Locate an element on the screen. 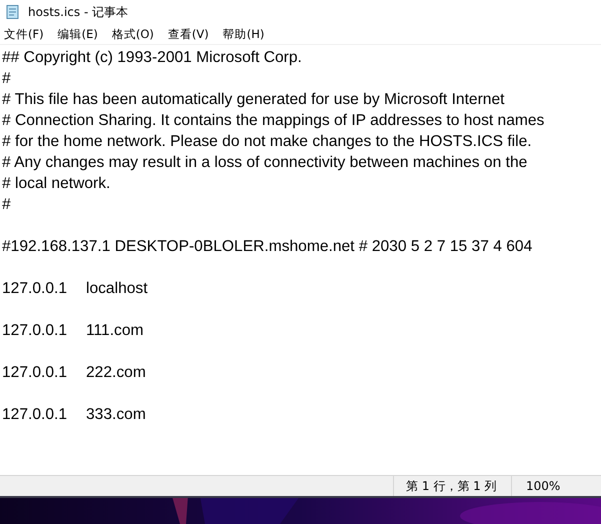 The image size is (601, 524). text-line: # Connection Sharing. It contains the mappings of IP addresses to host names is located at coordinates (273, 121).